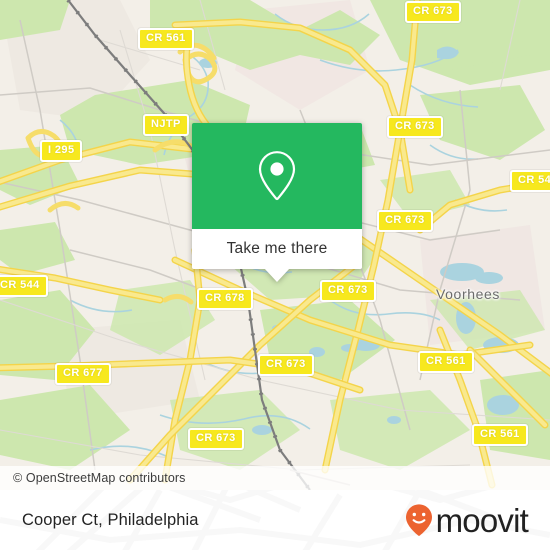  I want to click on road-shield: CR 678, so click(225, 299).